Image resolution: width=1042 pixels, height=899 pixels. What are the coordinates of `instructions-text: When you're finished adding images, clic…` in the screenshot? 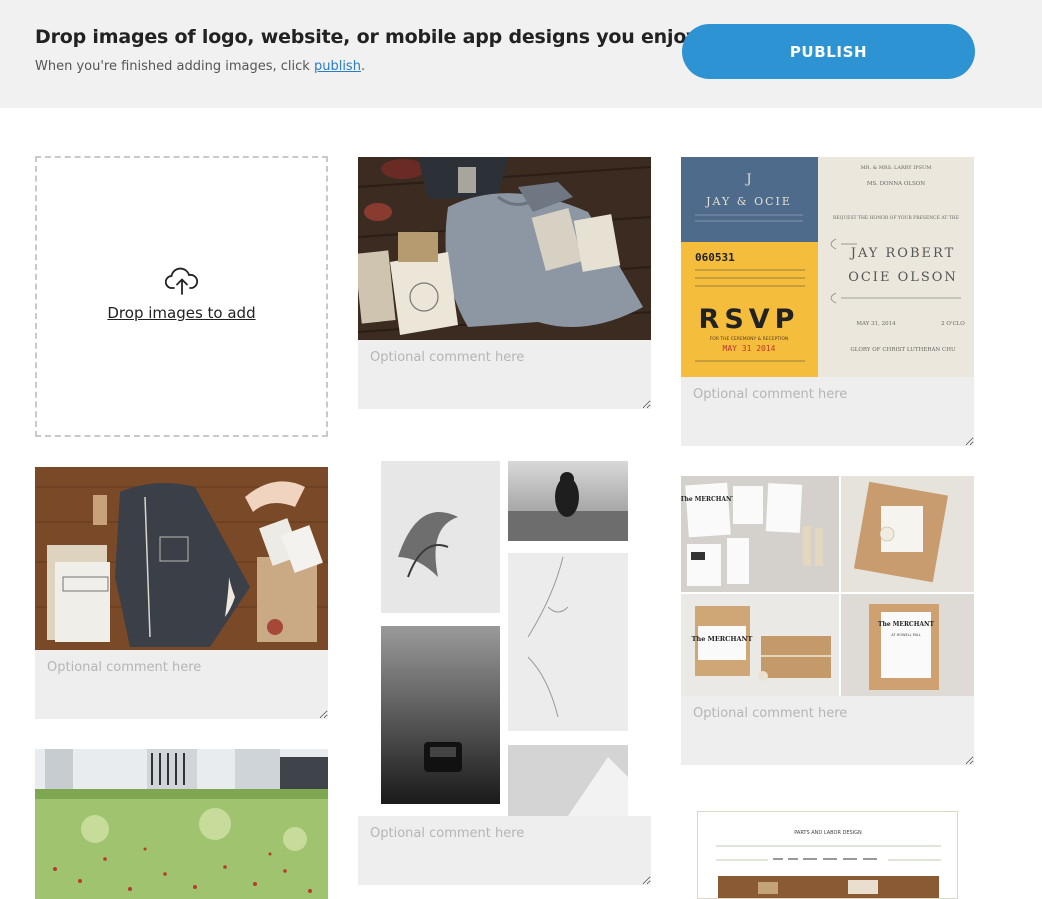 It's located at (174, 66).